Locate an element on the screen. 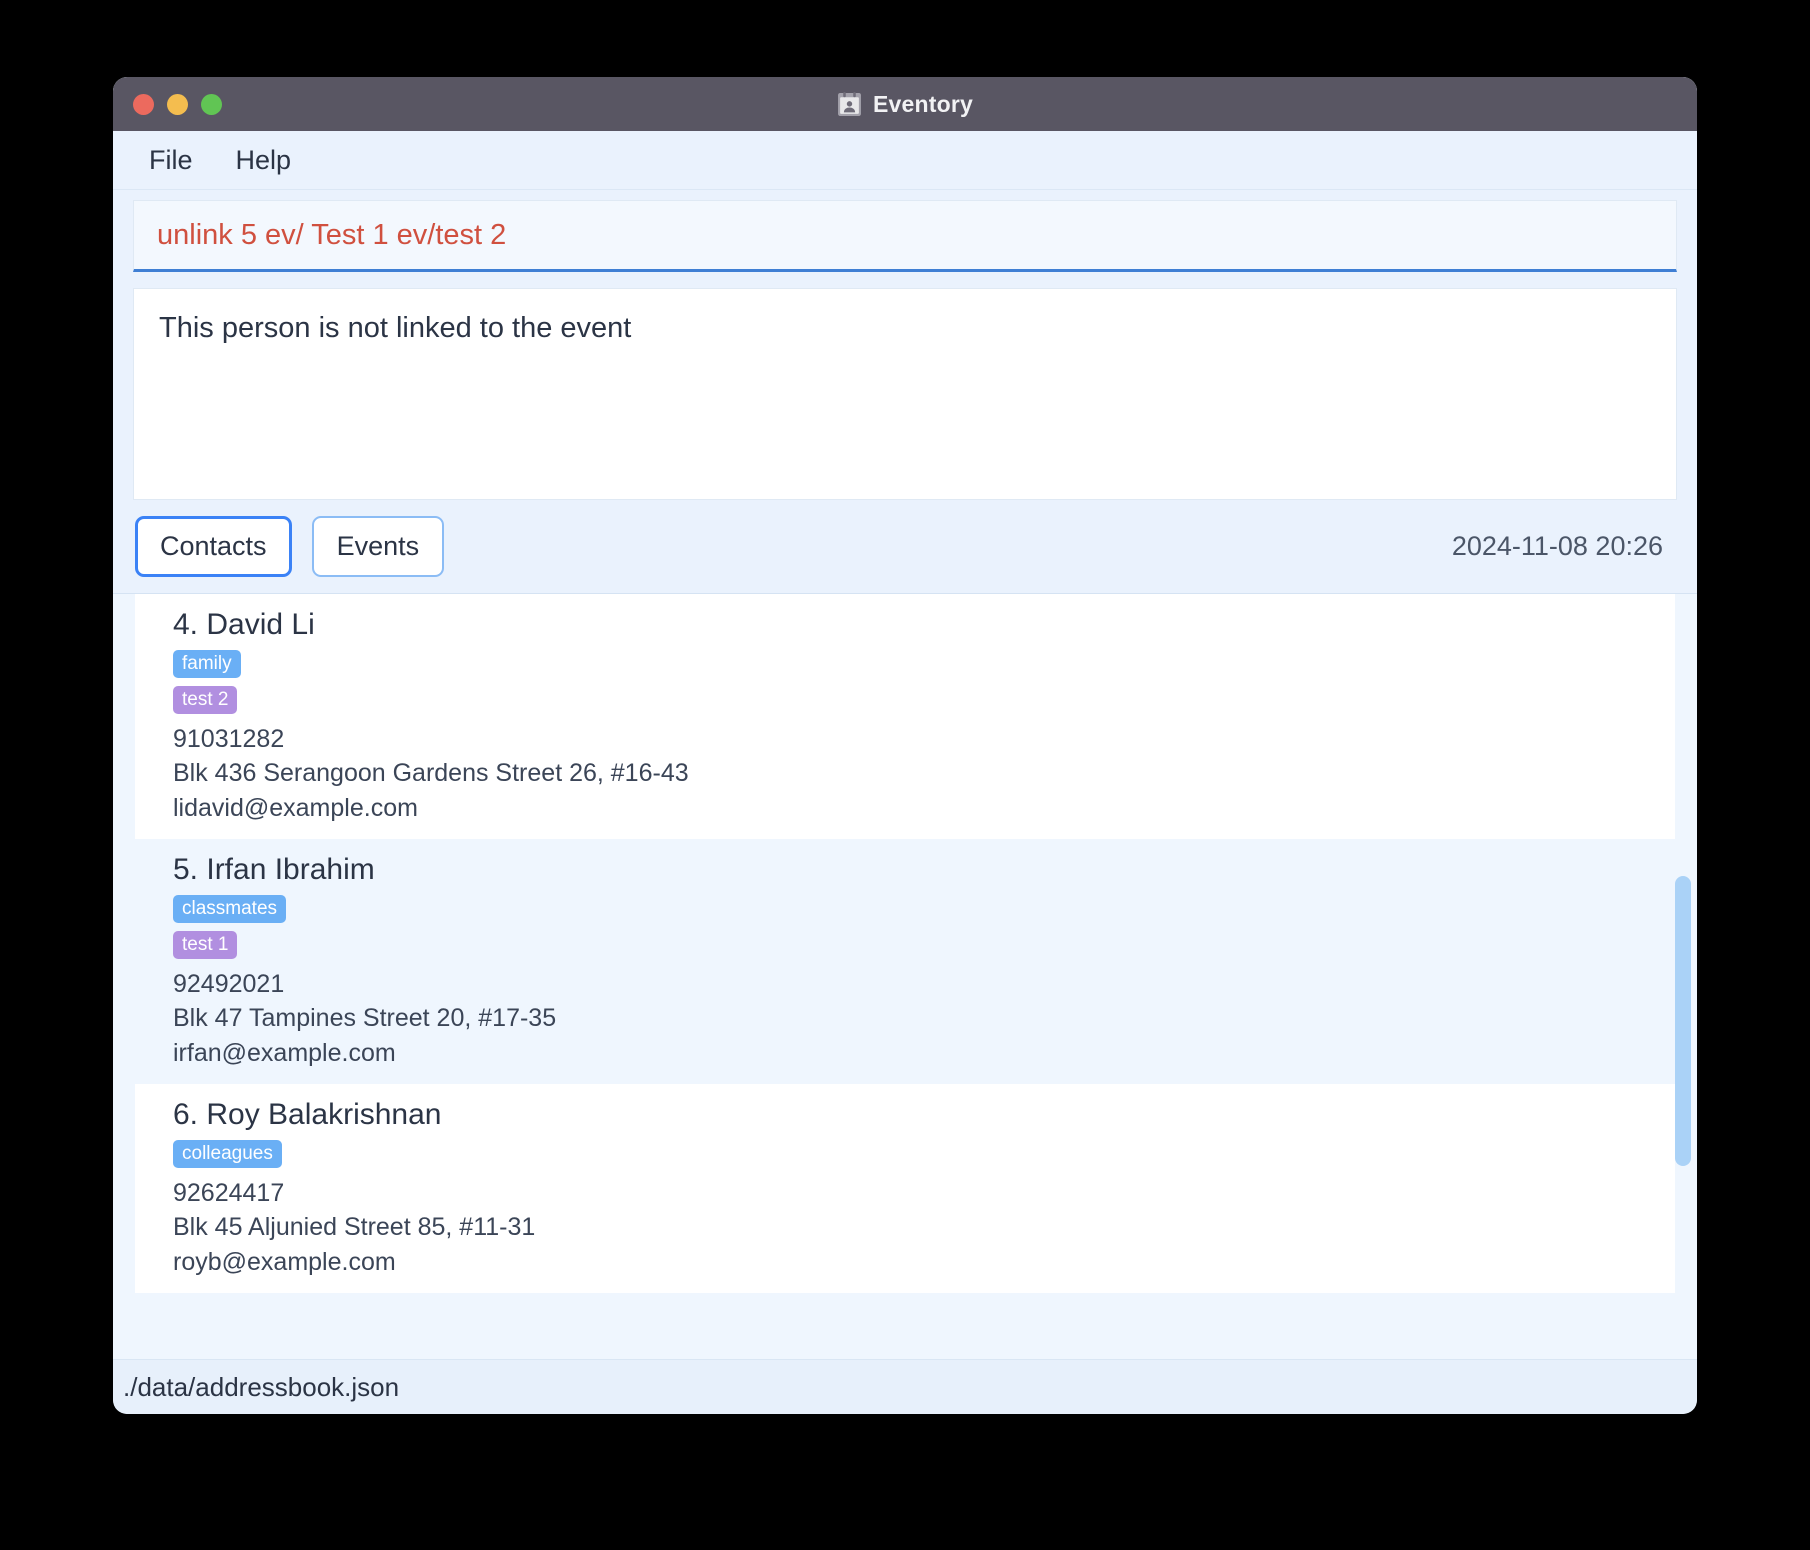  result-display: This person is not linked to the event is located at coordinates (905, 394).